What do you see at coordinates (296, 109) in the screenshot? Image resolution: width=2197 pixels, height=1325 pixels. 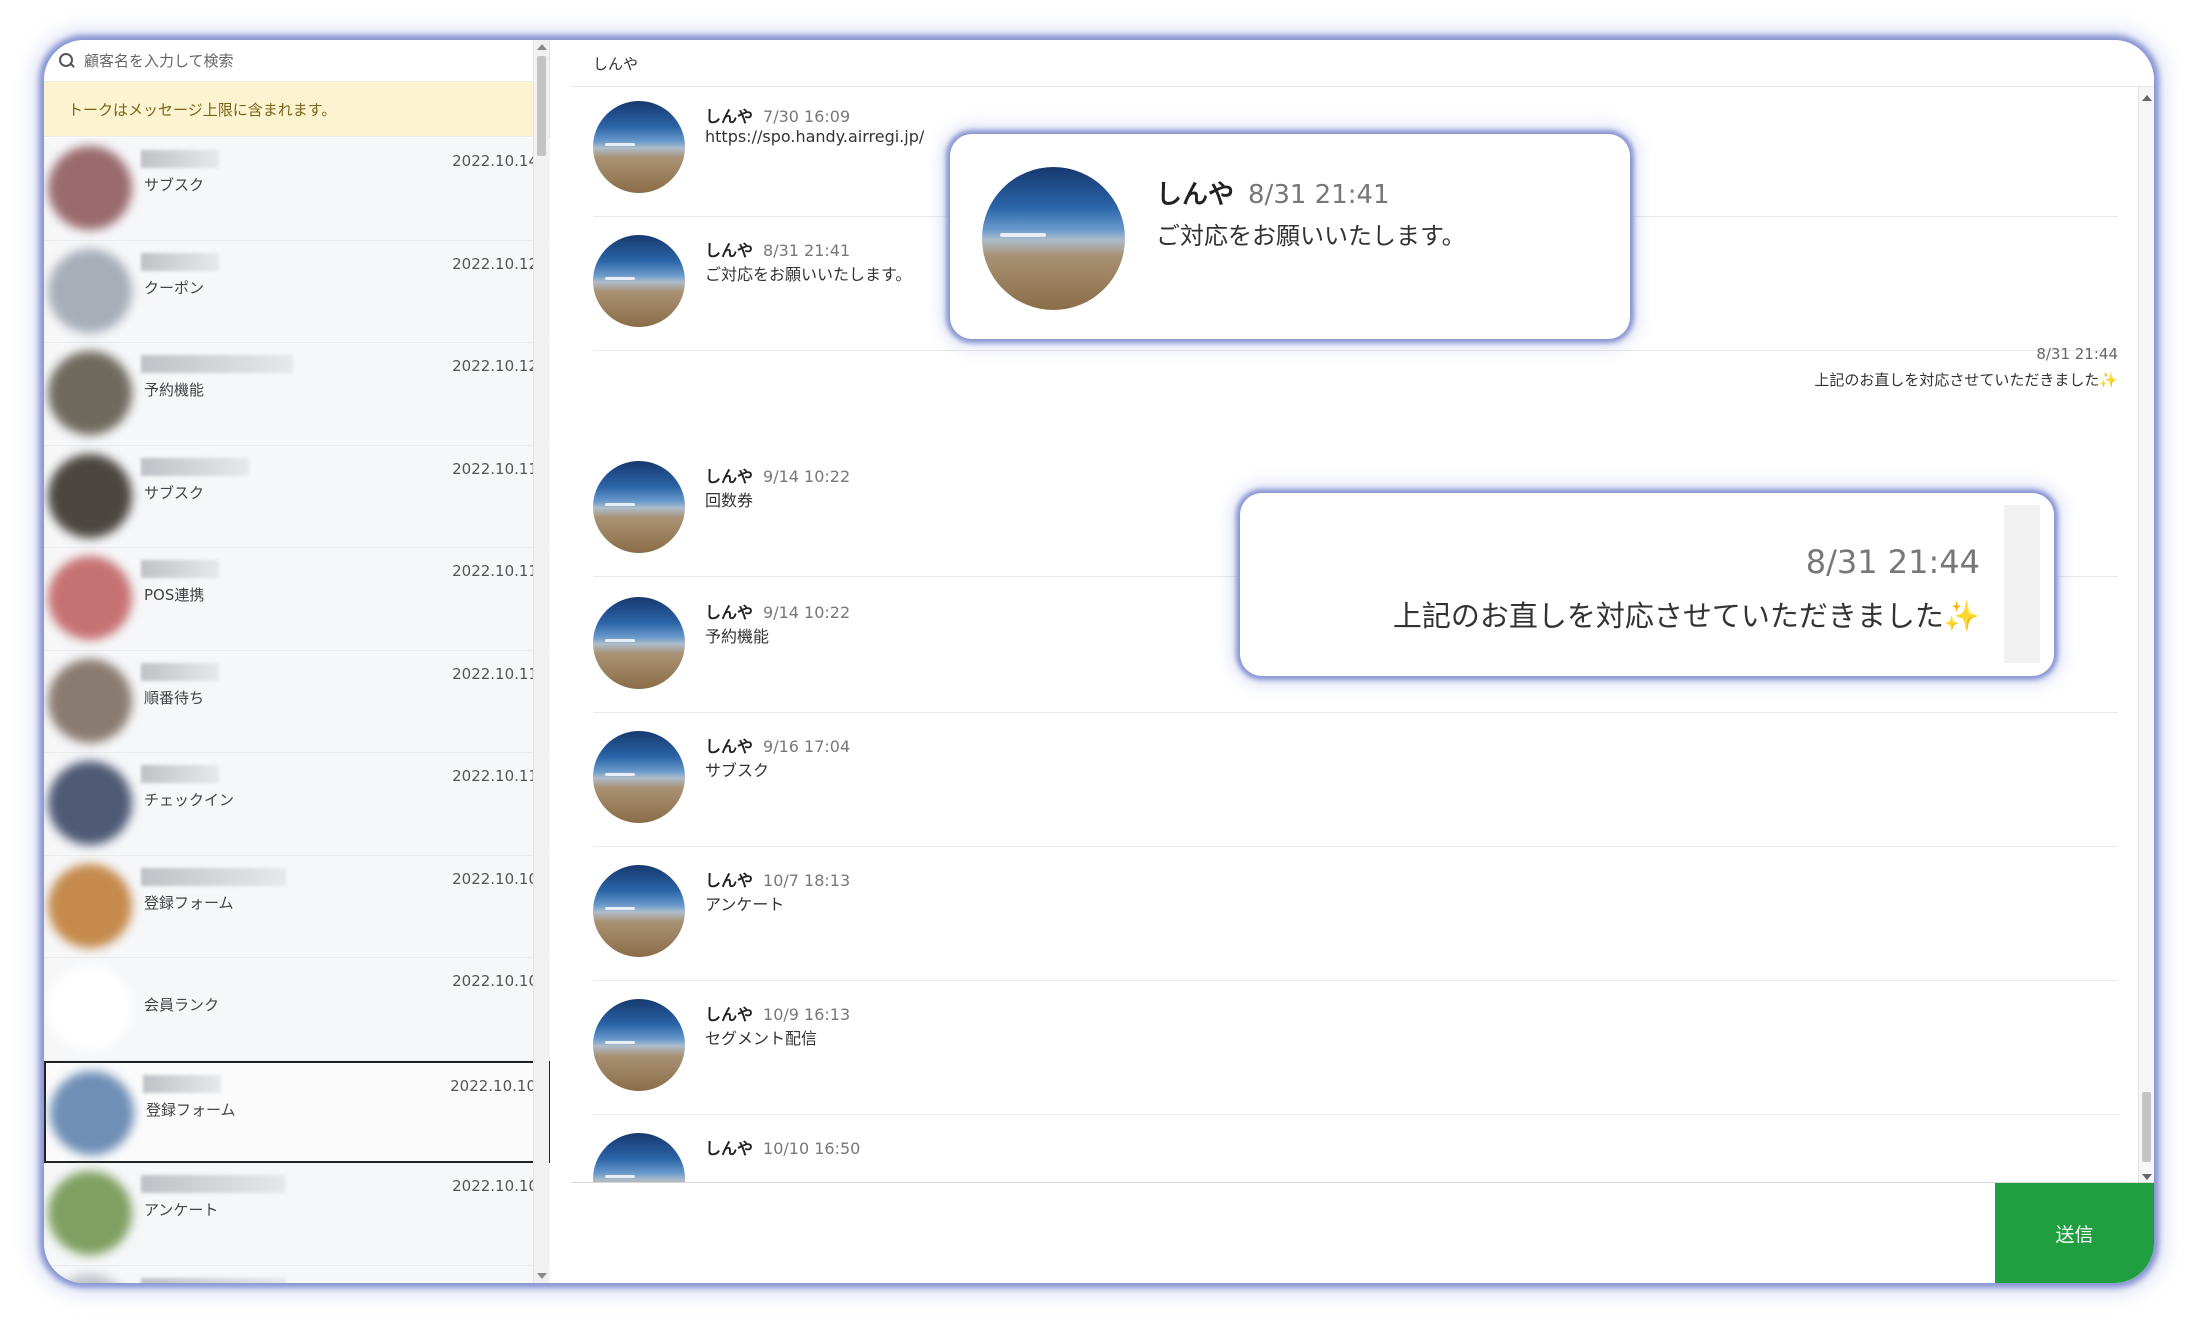 I see `talk-limit-notice: トークはメッセージ上限に含まれます。` at bounding box center [296, 109].